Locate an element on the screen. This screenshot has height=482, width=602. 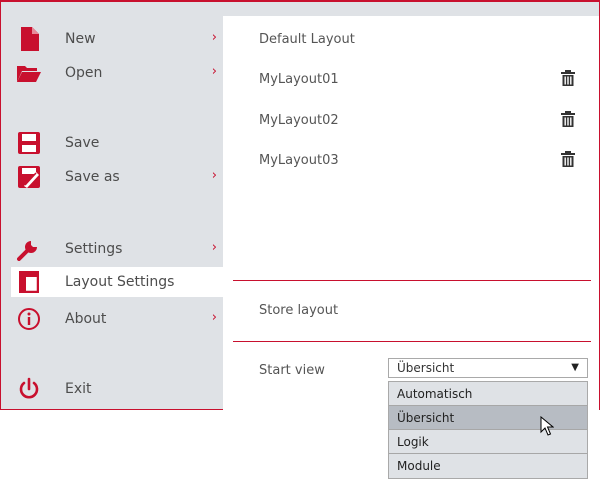
menu-label-open: Open is located at coordinates (84, 73).